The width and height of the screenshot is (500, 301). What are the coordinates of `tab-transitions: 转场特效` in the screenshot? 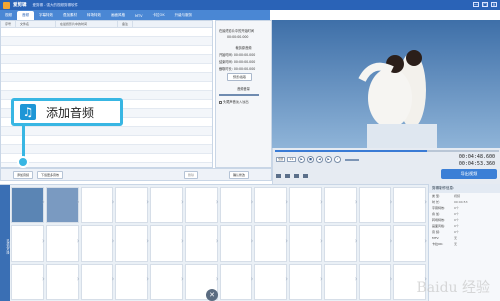 It's located at (94, 15).